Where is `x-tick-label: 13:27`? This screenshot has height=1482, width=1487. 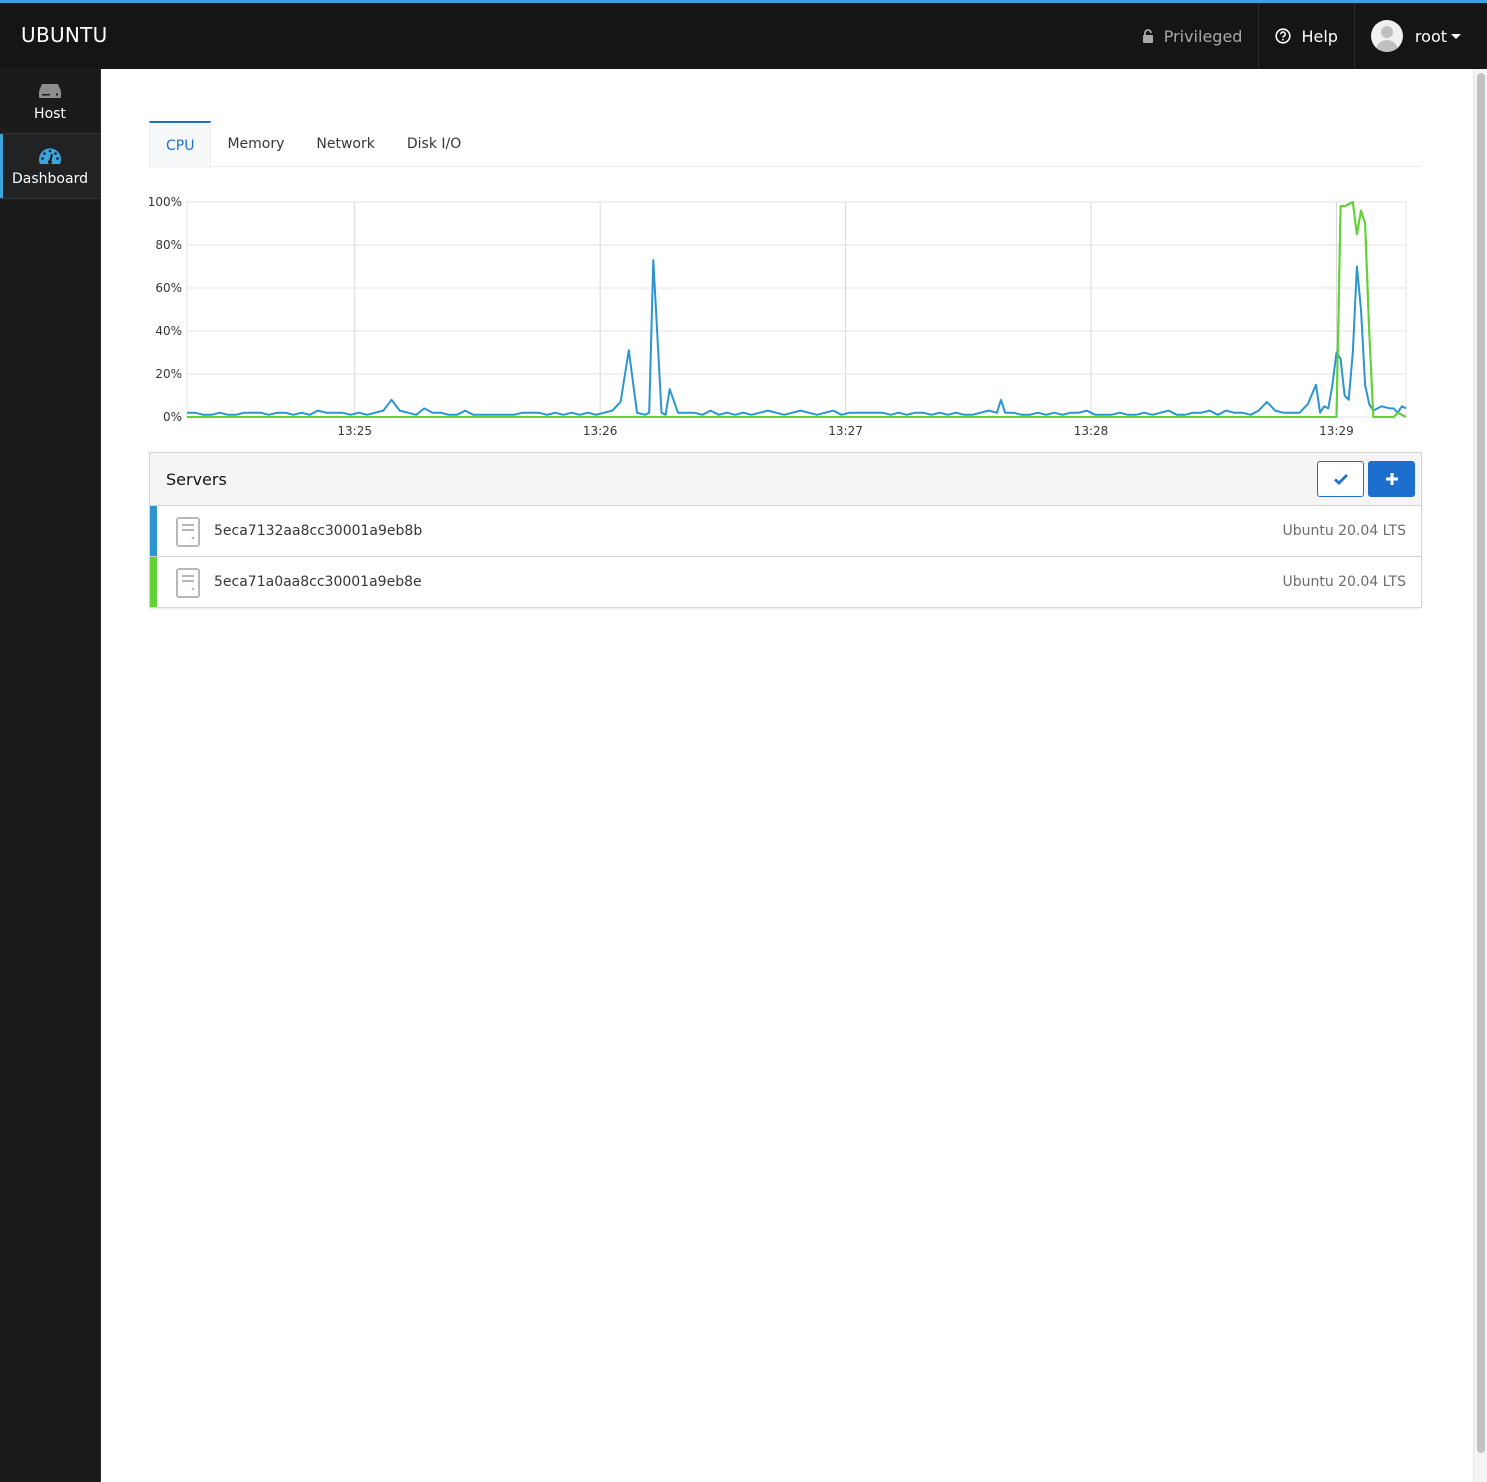
x-tick-label: 13:27 is located at coordinates (845, 431).